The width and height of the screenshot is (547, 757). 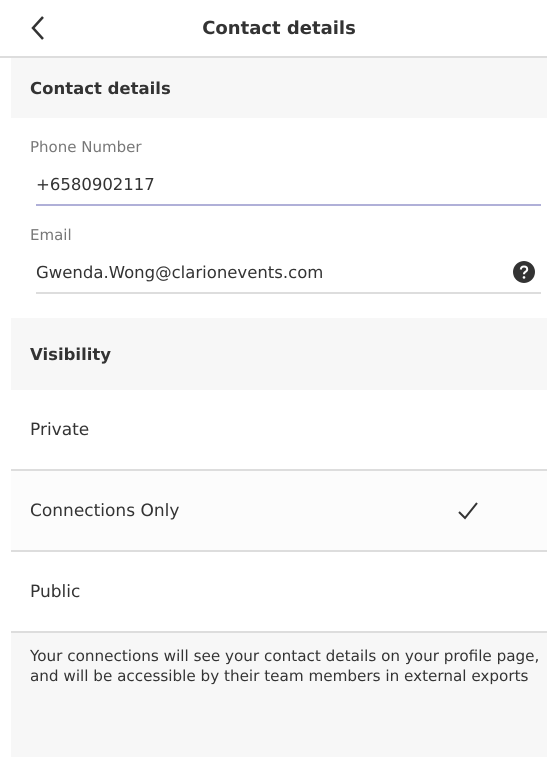 I want to click on field-label: Phone Number, so click(x=86, y=147).